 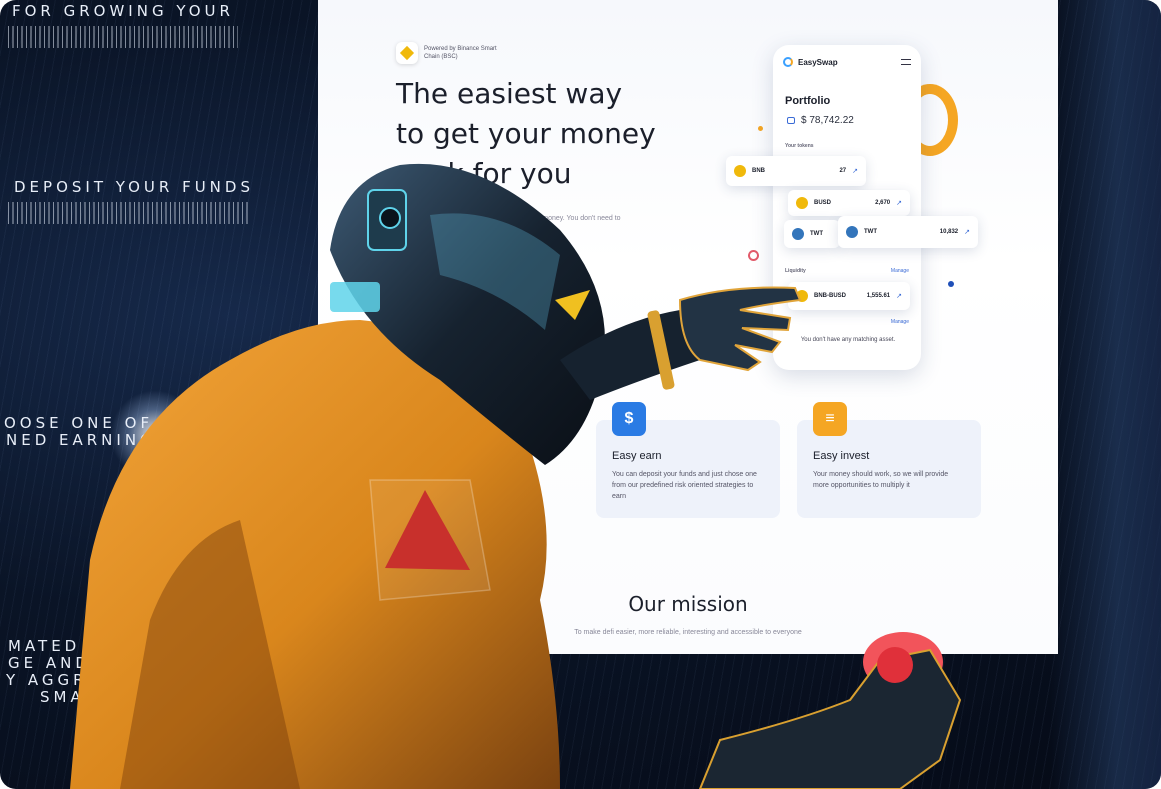 I want to click on helmet-light, so click(x=355, y=297).